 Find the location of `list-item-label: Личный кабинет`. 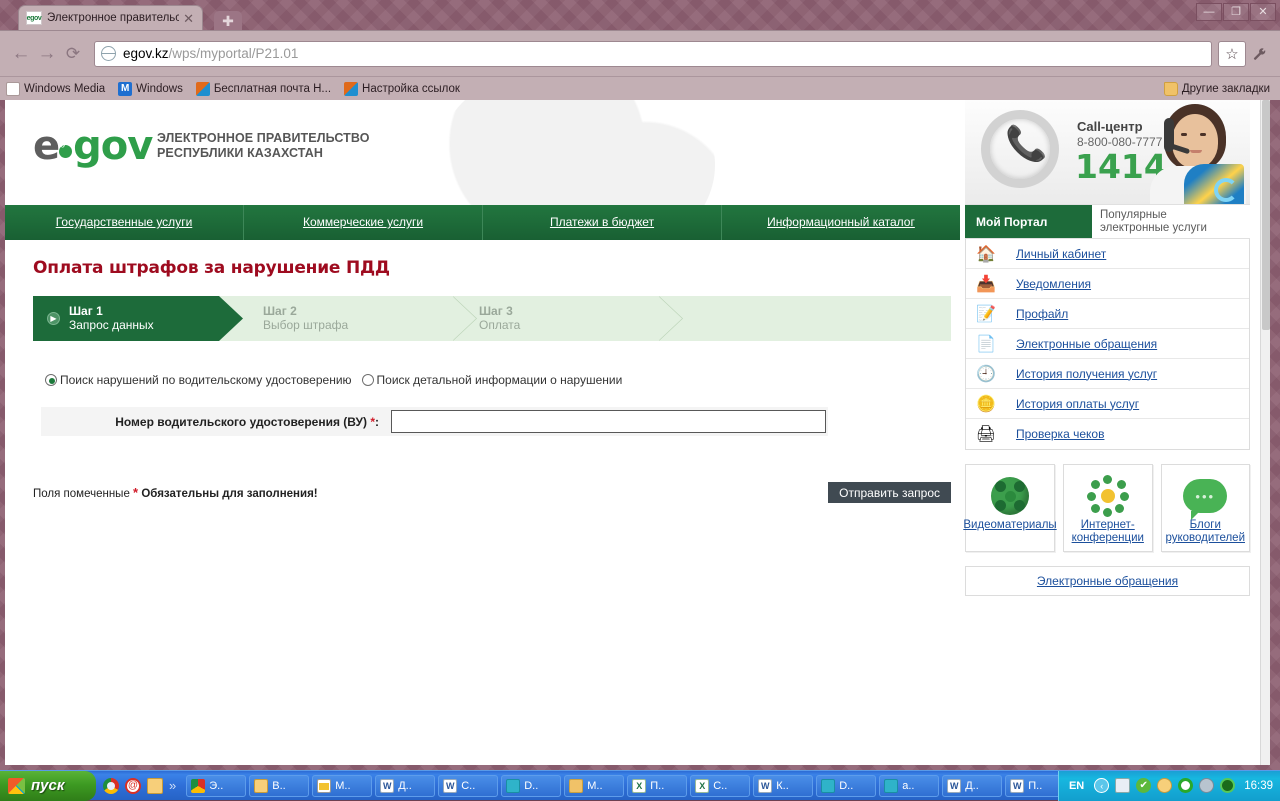

list-item-label: Личный кабинет is located at coordinates (1061, 254).